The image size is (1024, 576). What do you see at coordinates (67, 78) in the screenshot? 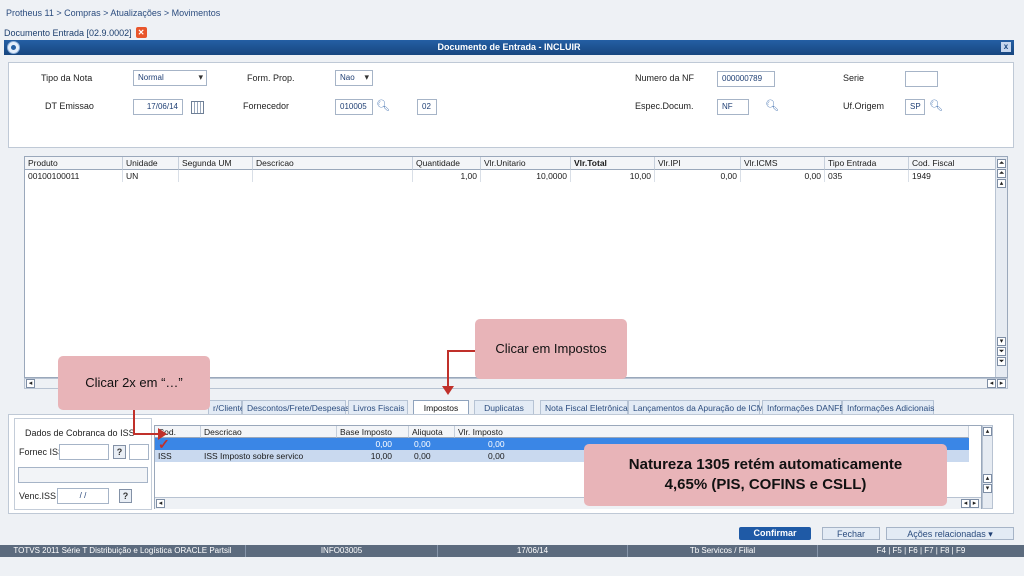
I see `tipo-nota-label: Tipo da Nota` at bounding box center [67, 78].